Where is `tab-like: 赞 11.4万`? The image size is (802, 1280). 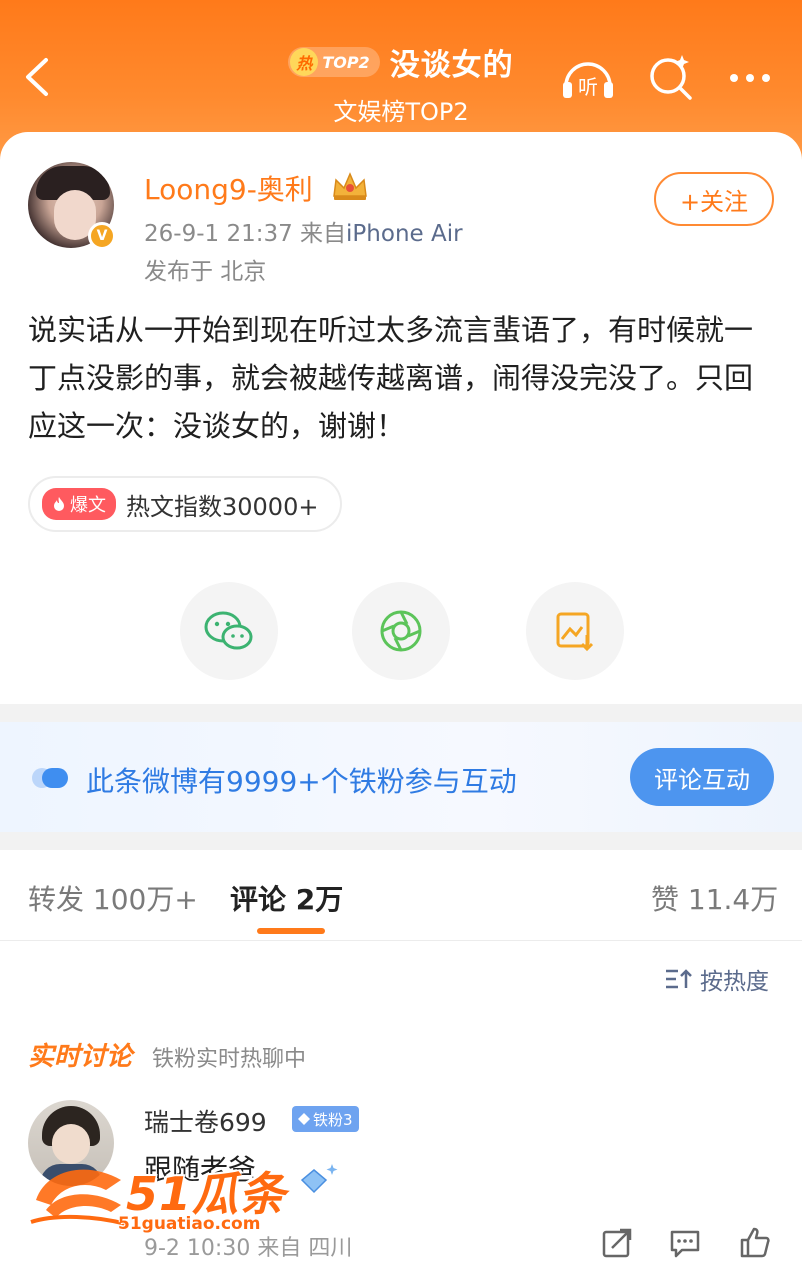
tab-like: 赞 11.4万 is located at coordinates (714, 898).